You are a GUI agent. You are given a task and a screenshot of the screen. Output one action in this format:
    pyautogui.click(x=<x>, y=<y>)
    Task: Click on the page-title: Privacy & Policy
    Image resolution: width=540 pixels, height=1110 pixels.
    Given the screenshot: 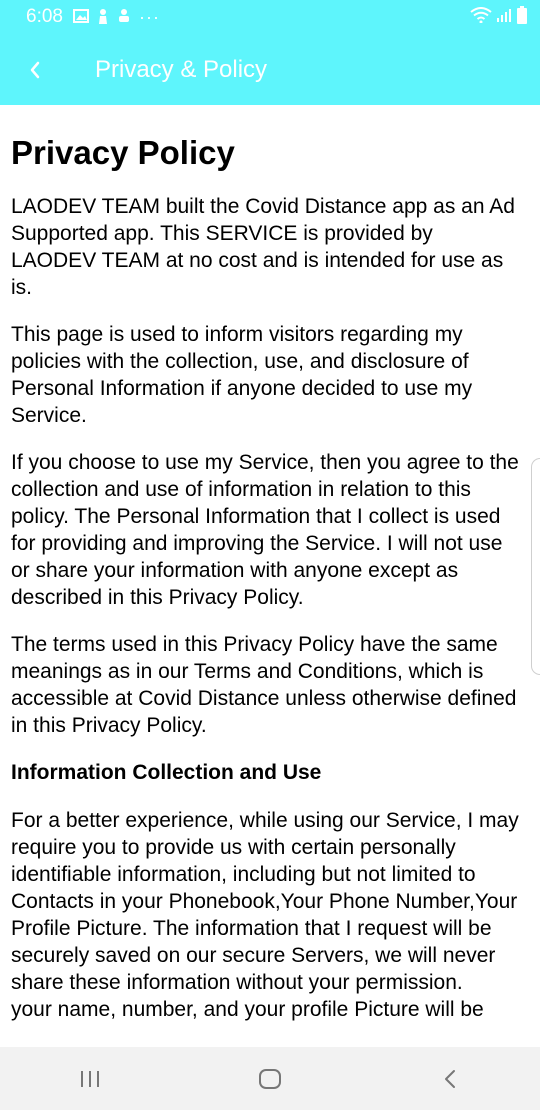 What is the action you would take?
    pyautogui.click(x=181, y=69)
    